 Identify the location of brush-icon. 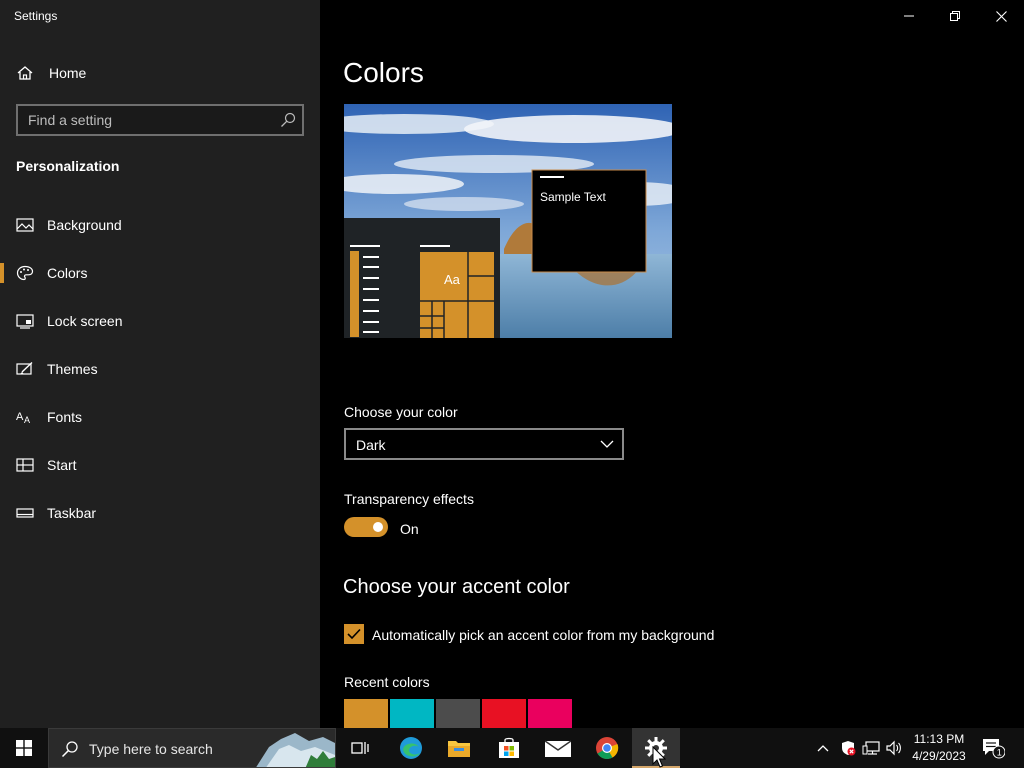
(24, 368).